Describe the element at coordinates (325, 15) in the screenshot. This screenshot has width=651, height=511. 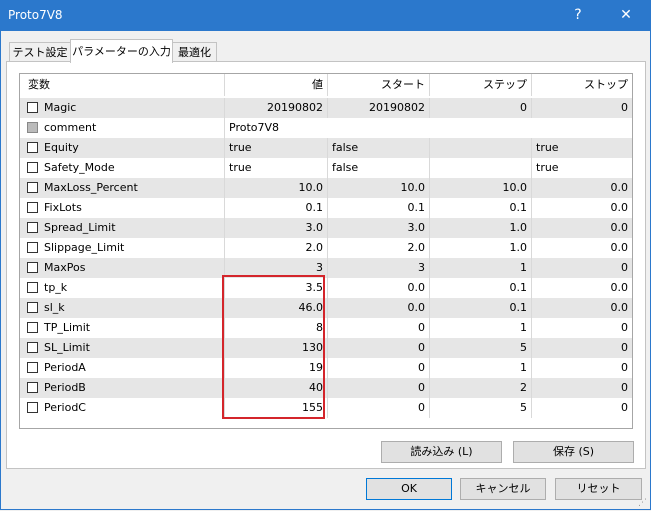
I see `title-bar: Proto7V8 ? ✕` at that location.